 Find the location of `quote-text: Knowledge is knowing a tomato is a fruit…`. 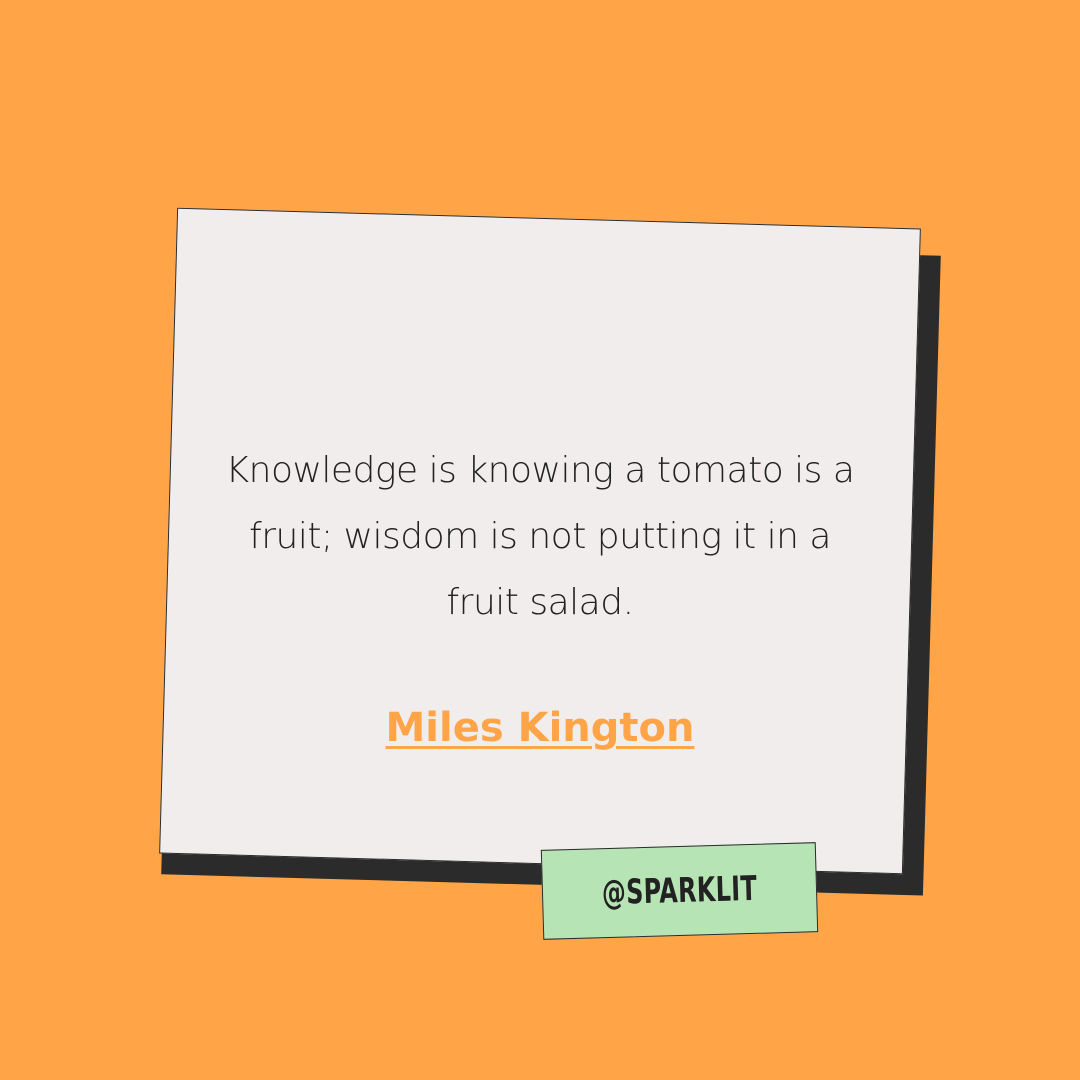

quote-text: Knowledge is knowing a tomato is a fruit… is located at coordinates (540, 536).